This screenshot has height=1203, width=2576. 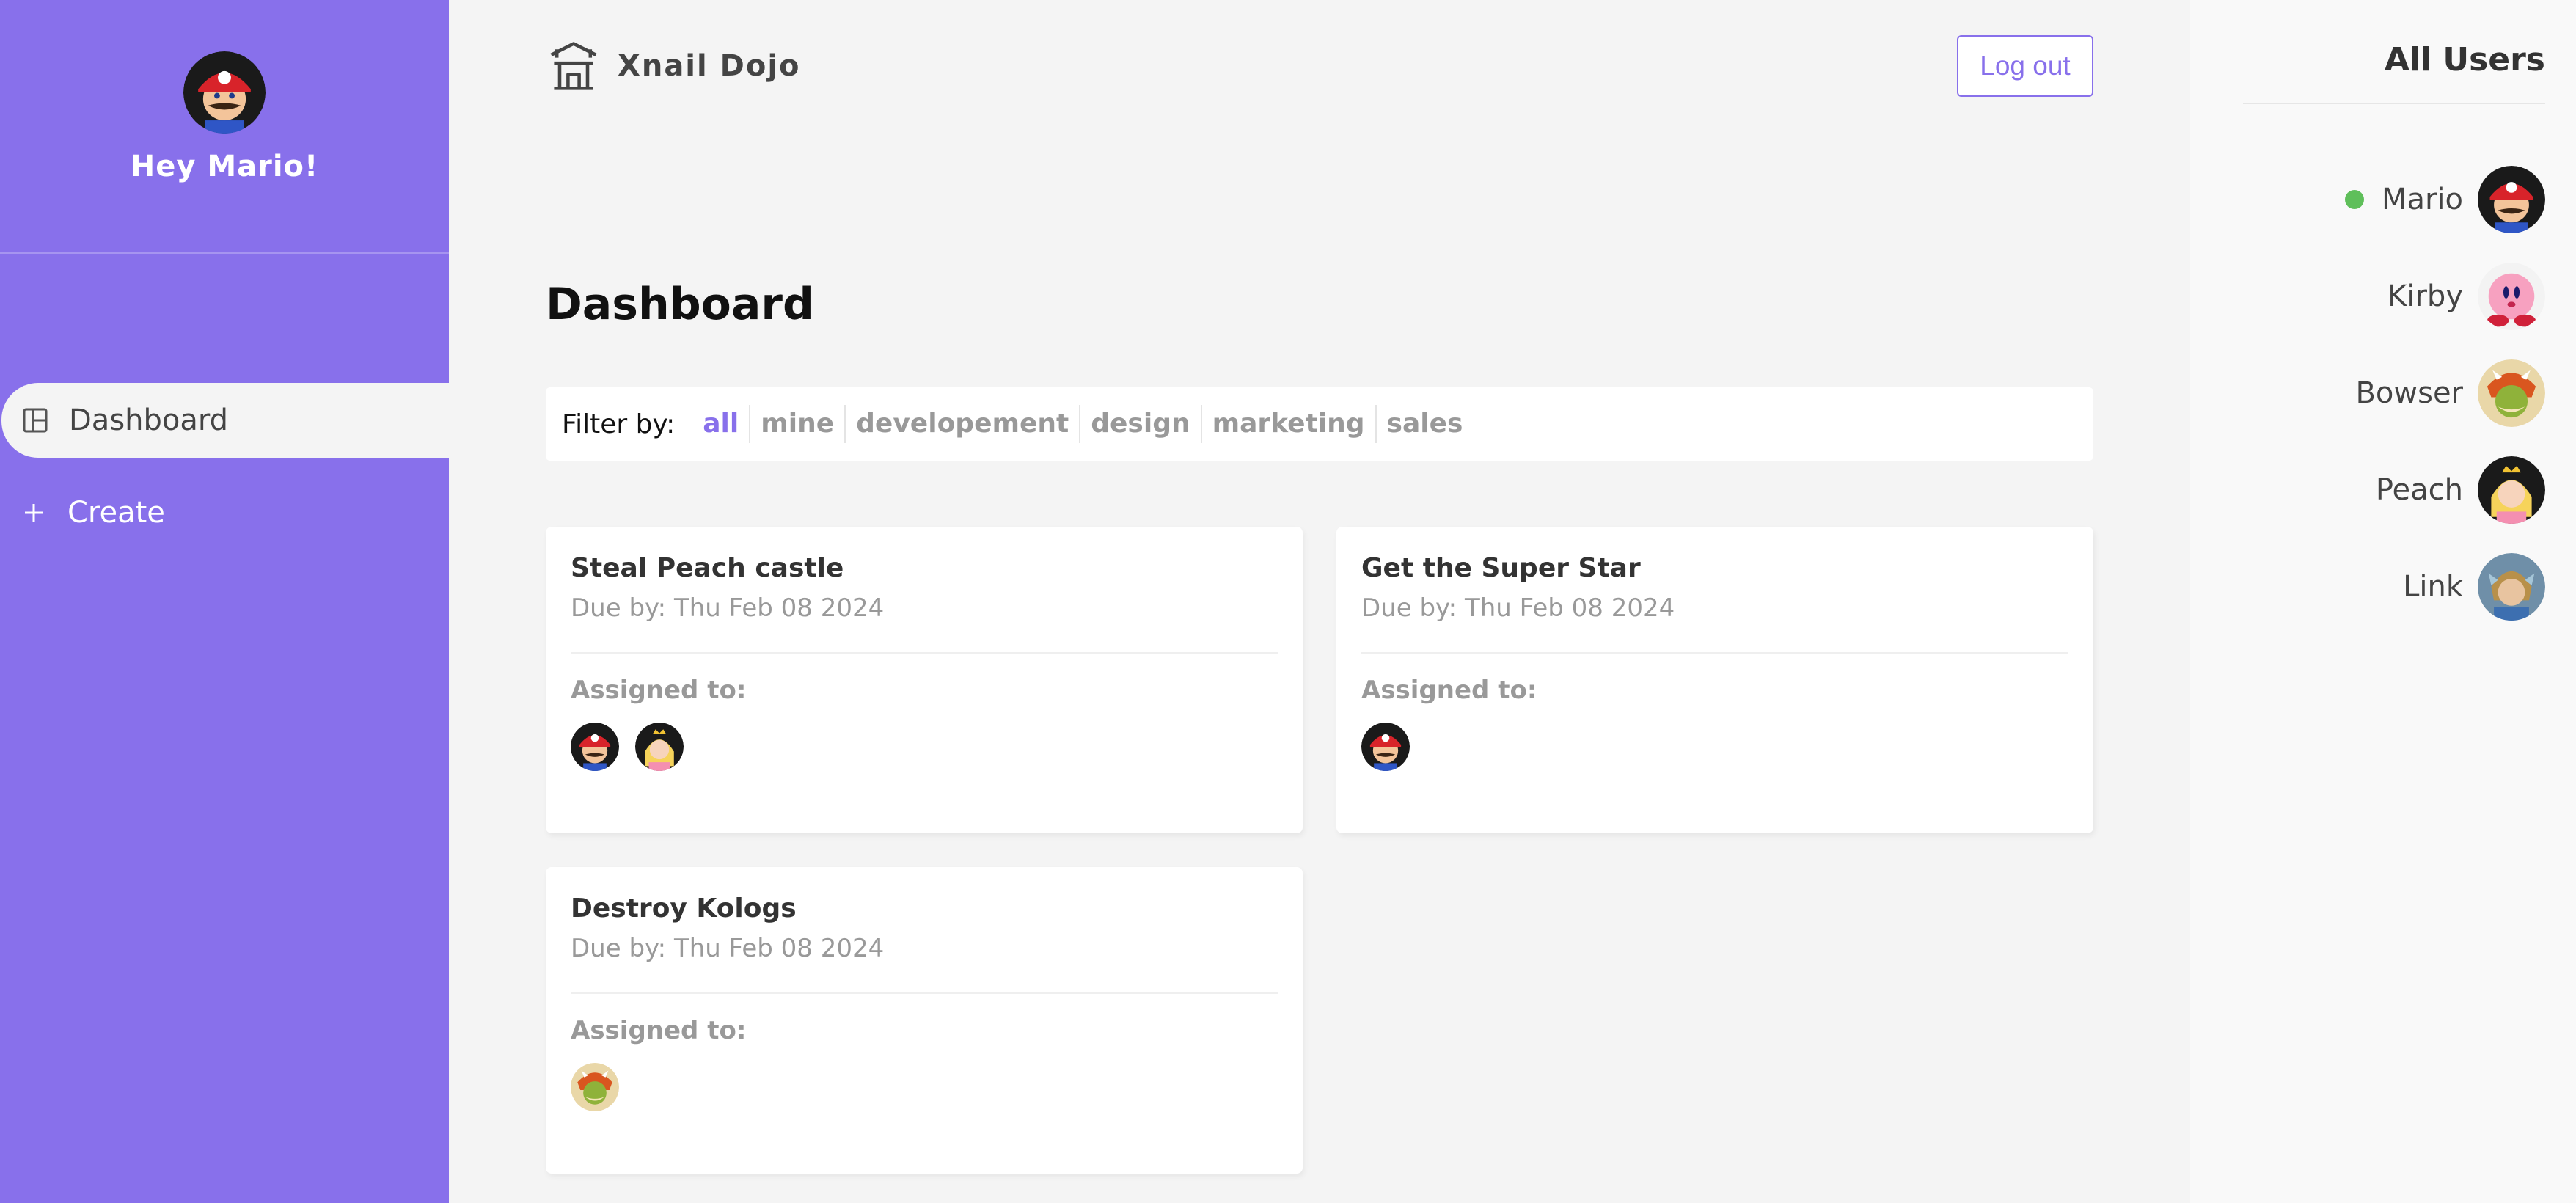 What do you see at coordinates (1289, 424) in the screenshot?
I see `filter-option-marketing: marketing` at bounding box center [1289, 424].